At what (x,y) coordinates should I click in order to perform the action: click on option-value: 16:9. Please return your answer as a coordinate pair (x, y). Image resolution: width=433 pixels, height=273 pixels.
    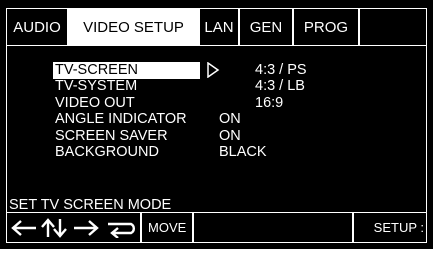
    Looking at the image, I should click on (269, 103).